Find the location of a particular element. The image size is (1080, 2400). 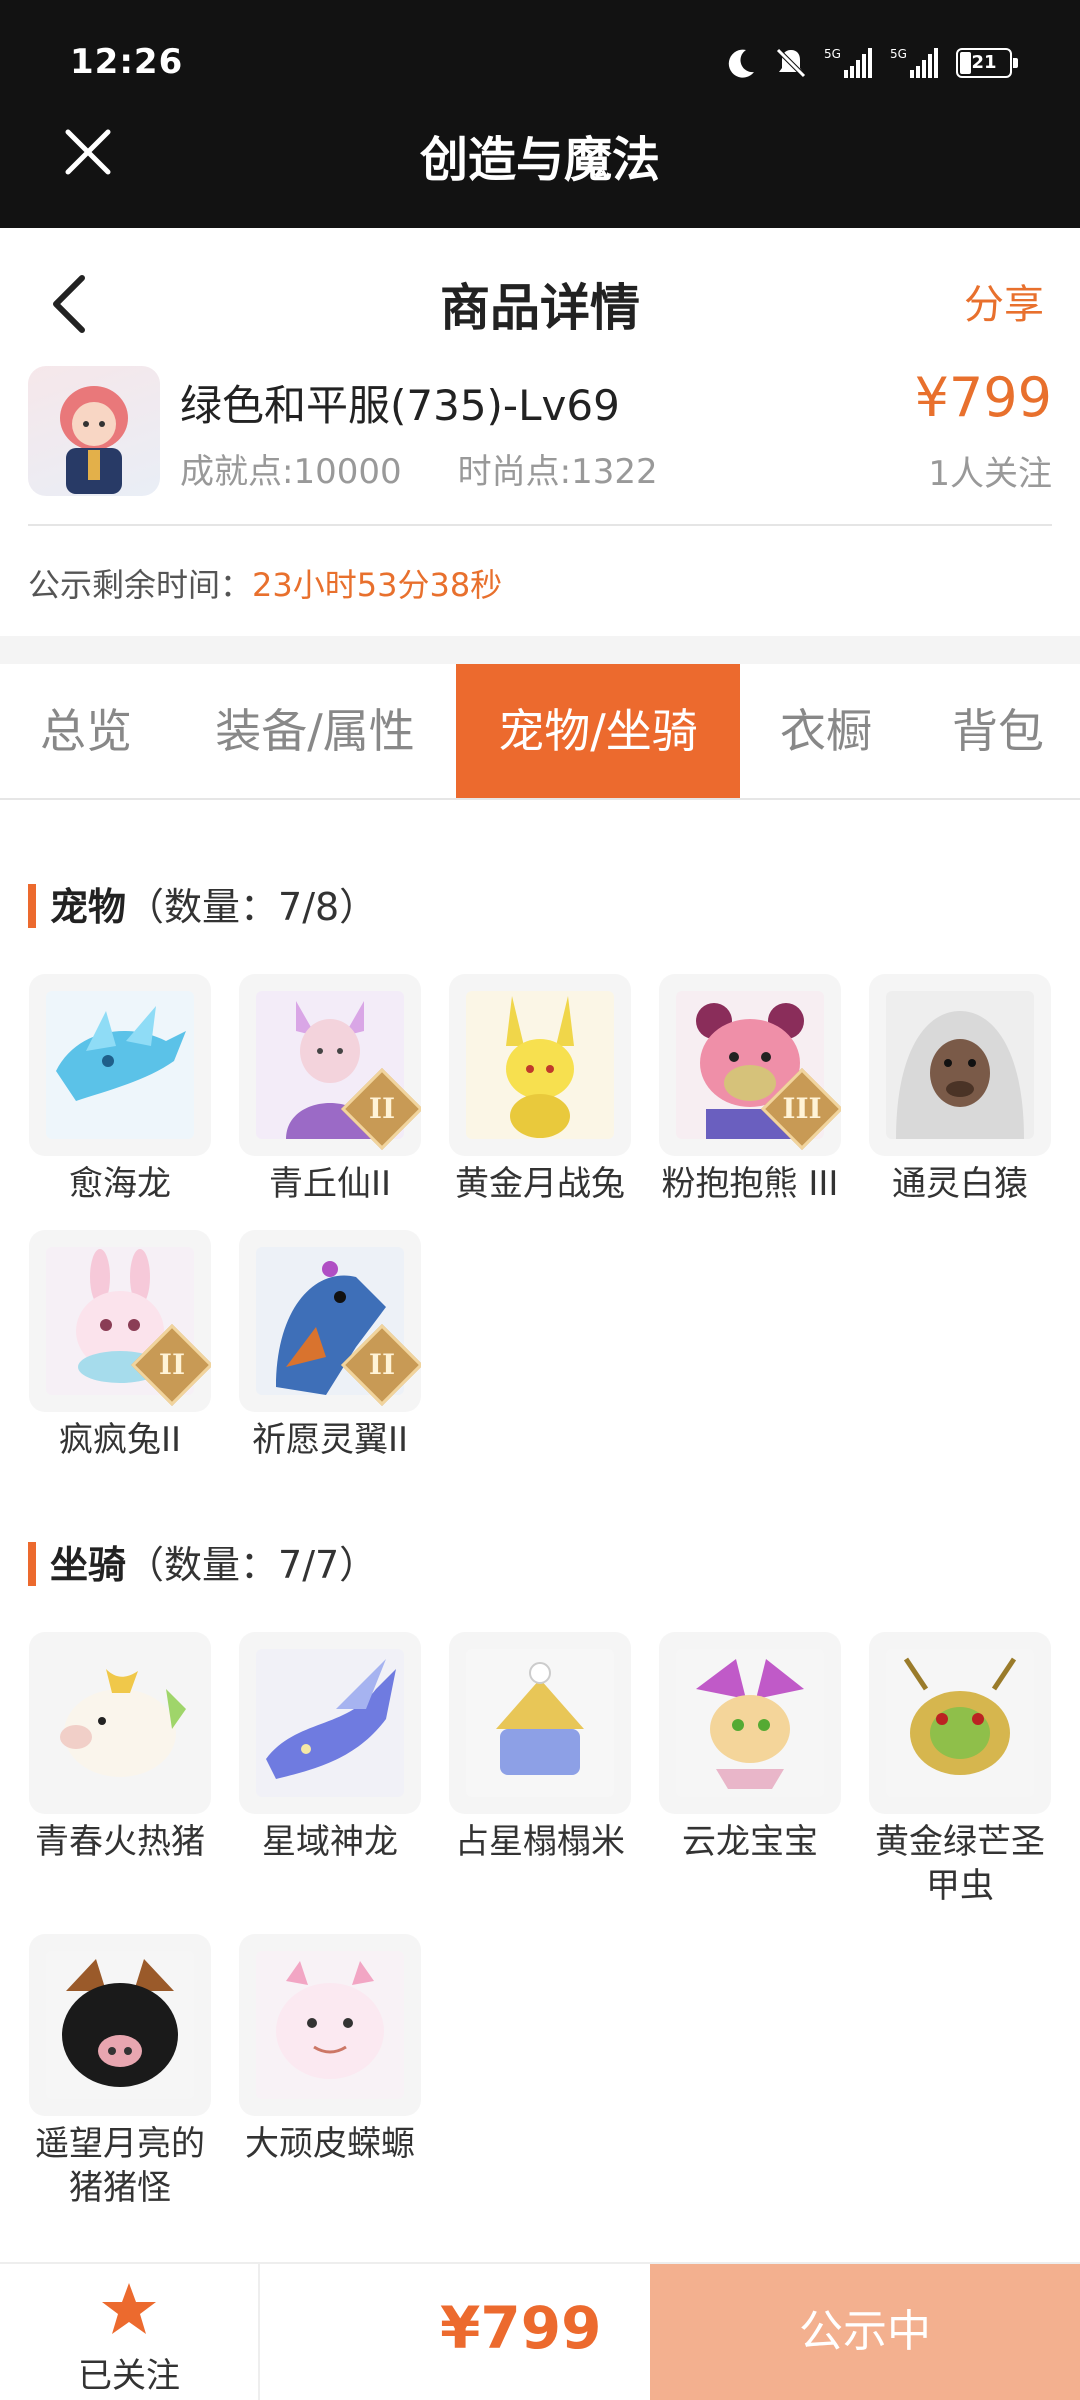

dragon-icon is located at coordinates (120, 1065).